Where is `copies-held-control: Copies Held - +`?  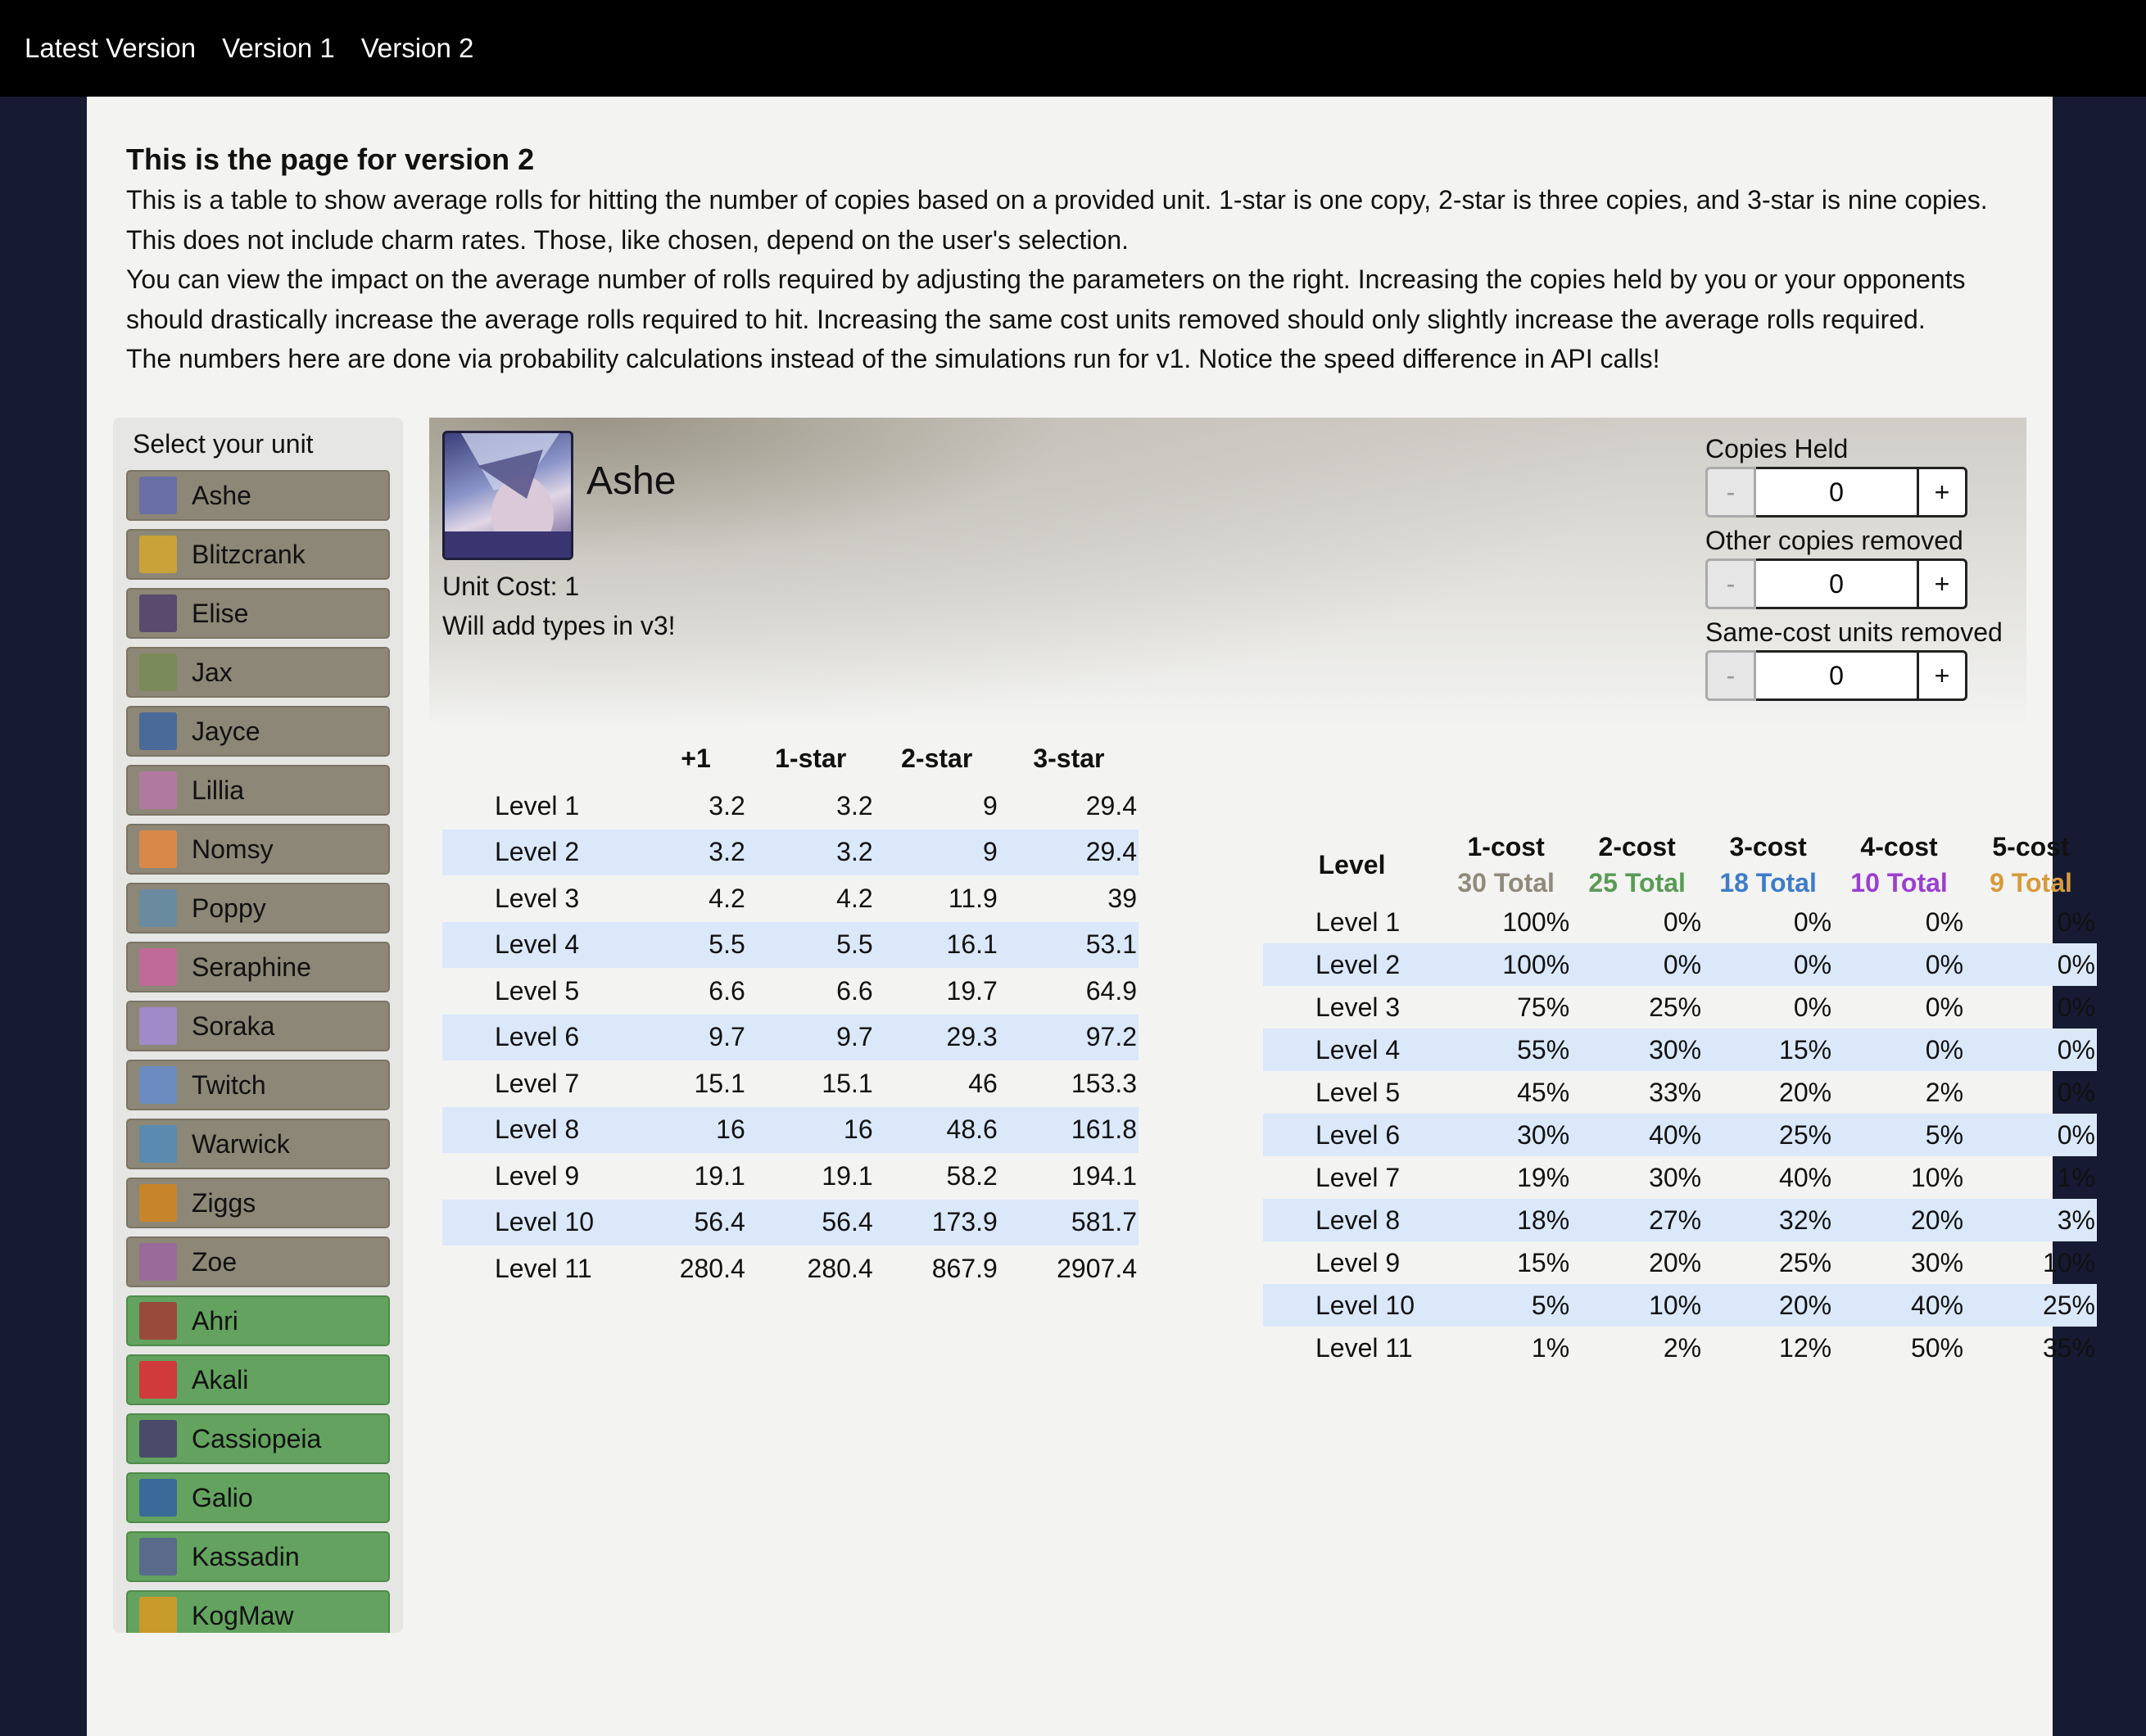 copies-held-control: Copies Held - + is located at coordinates (1836, 475).